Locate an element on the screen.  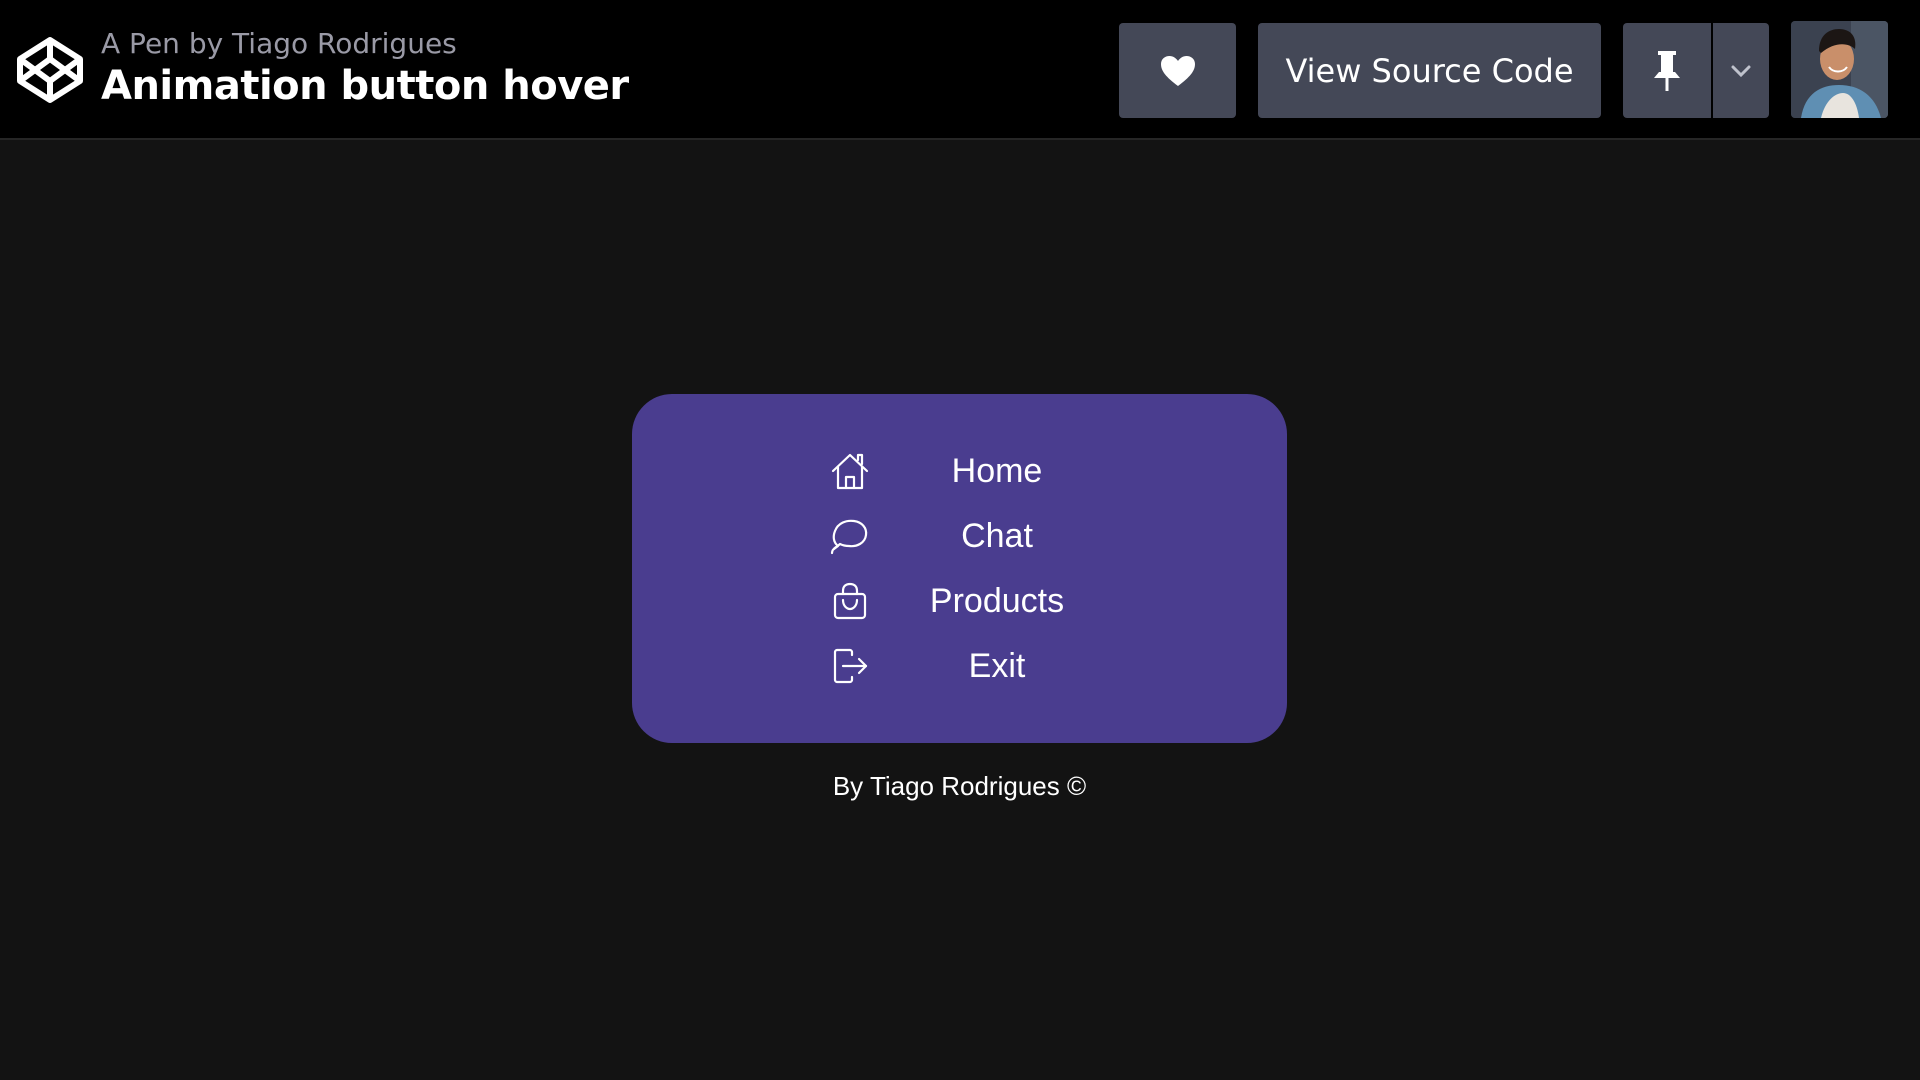
exit-icon is located at coordinates (850, 666).